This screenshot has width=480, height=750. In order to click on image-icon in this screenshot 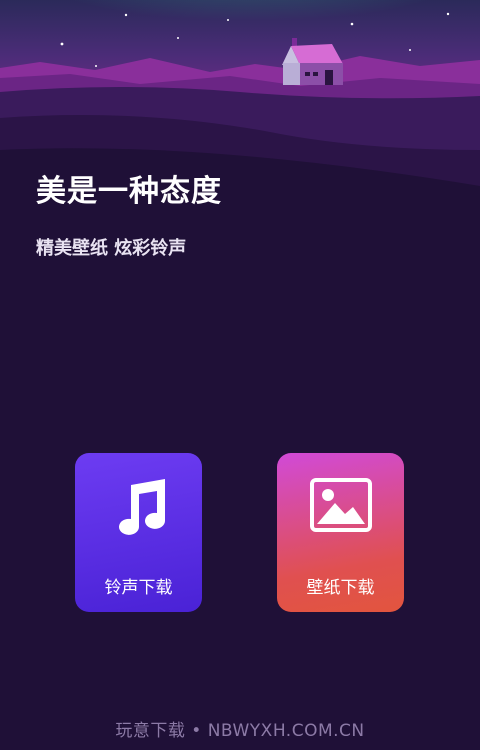, I will do `click(340, 509)`.